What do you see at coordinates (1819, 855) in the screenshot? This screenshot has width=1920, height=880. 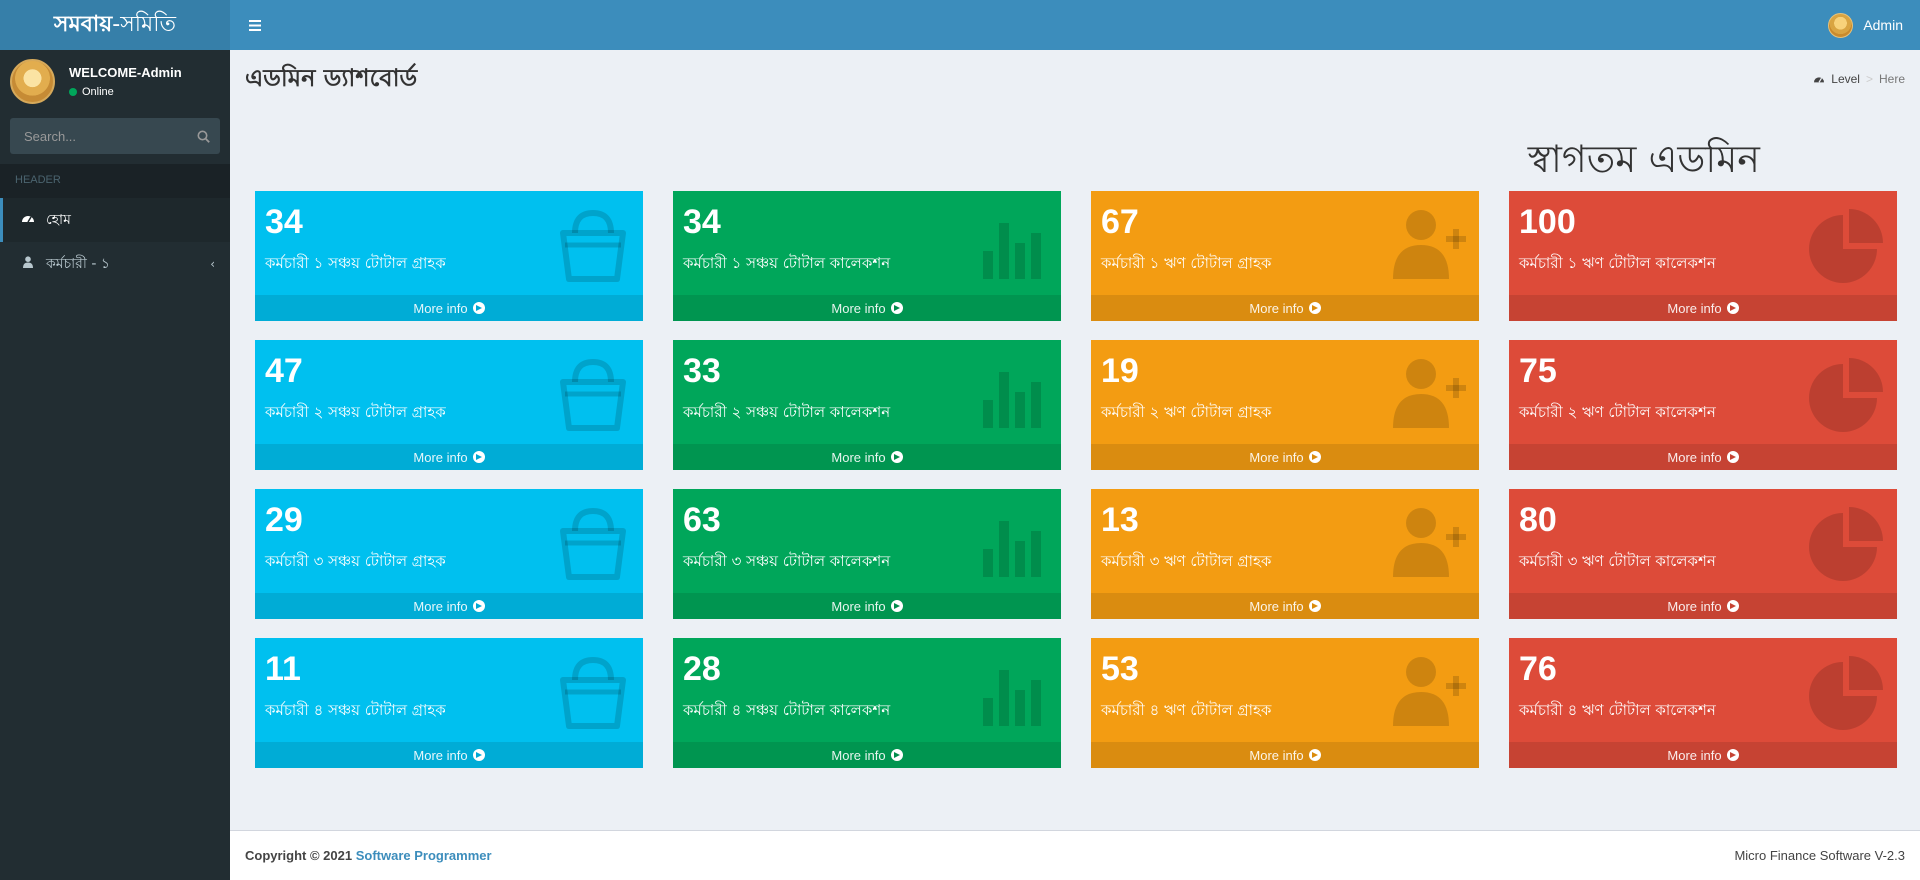 I see `version-text: Micro Finance Software V-2.3` at bounding box center [1819, 855].